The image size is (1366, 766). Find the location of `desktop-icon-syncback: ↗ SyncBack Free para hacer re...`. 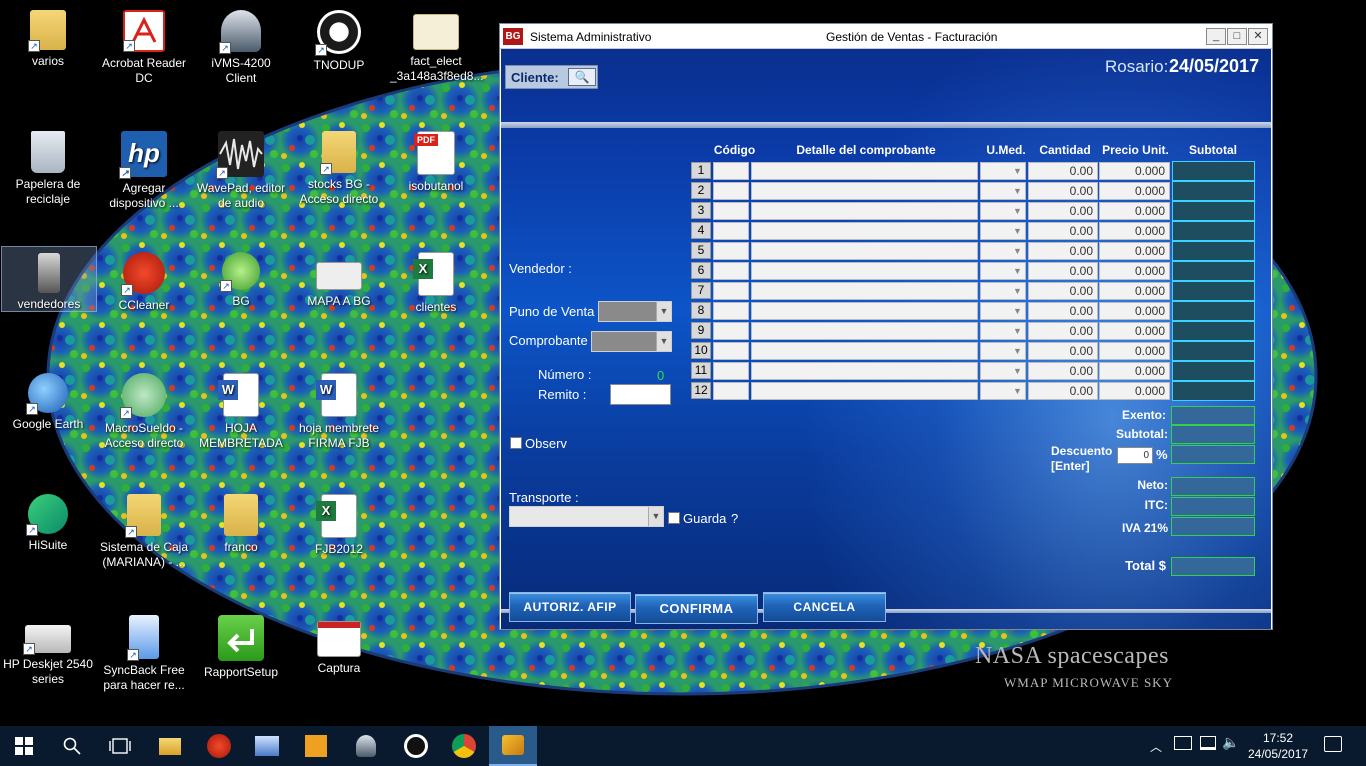

desktop-icon-syncback: ↗ SyncBack Free para hacer re... is located at coordinates (144, 651).